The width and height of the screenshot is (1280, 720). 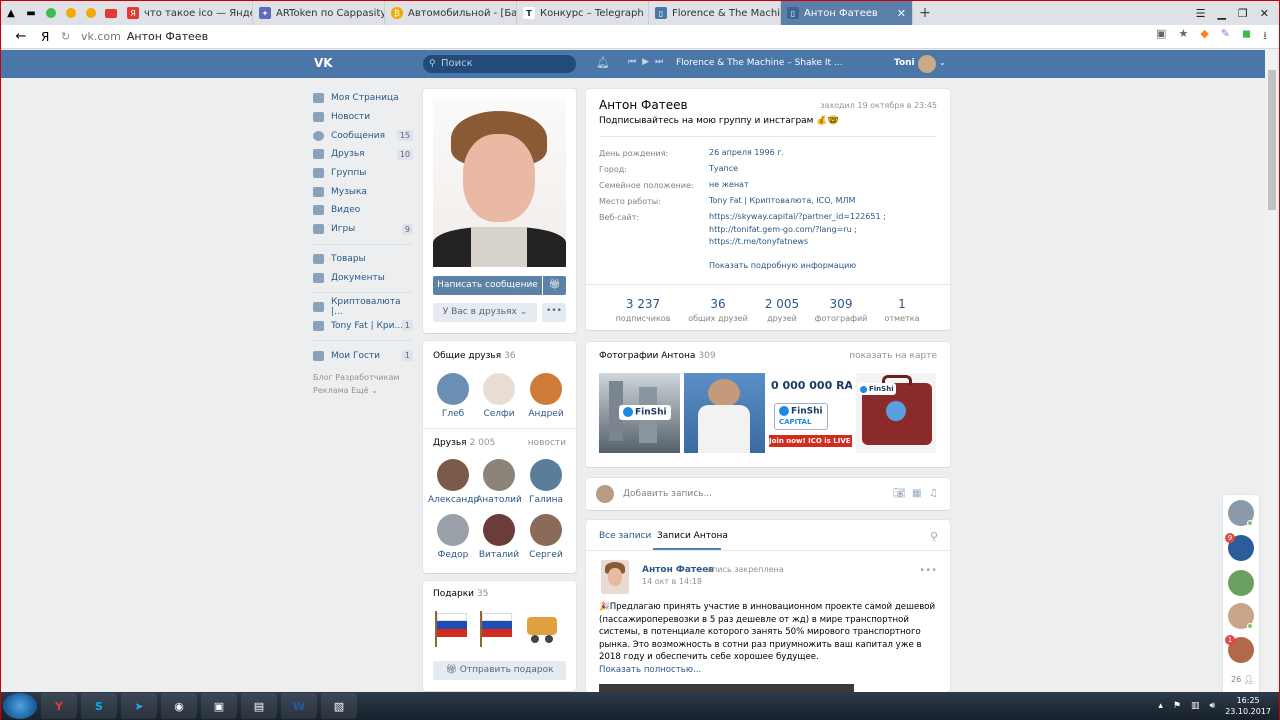 What do you see at coordinates (904, 63) in the screenshot?
I see `user-name: Toni` at bounding box center [904, 63].